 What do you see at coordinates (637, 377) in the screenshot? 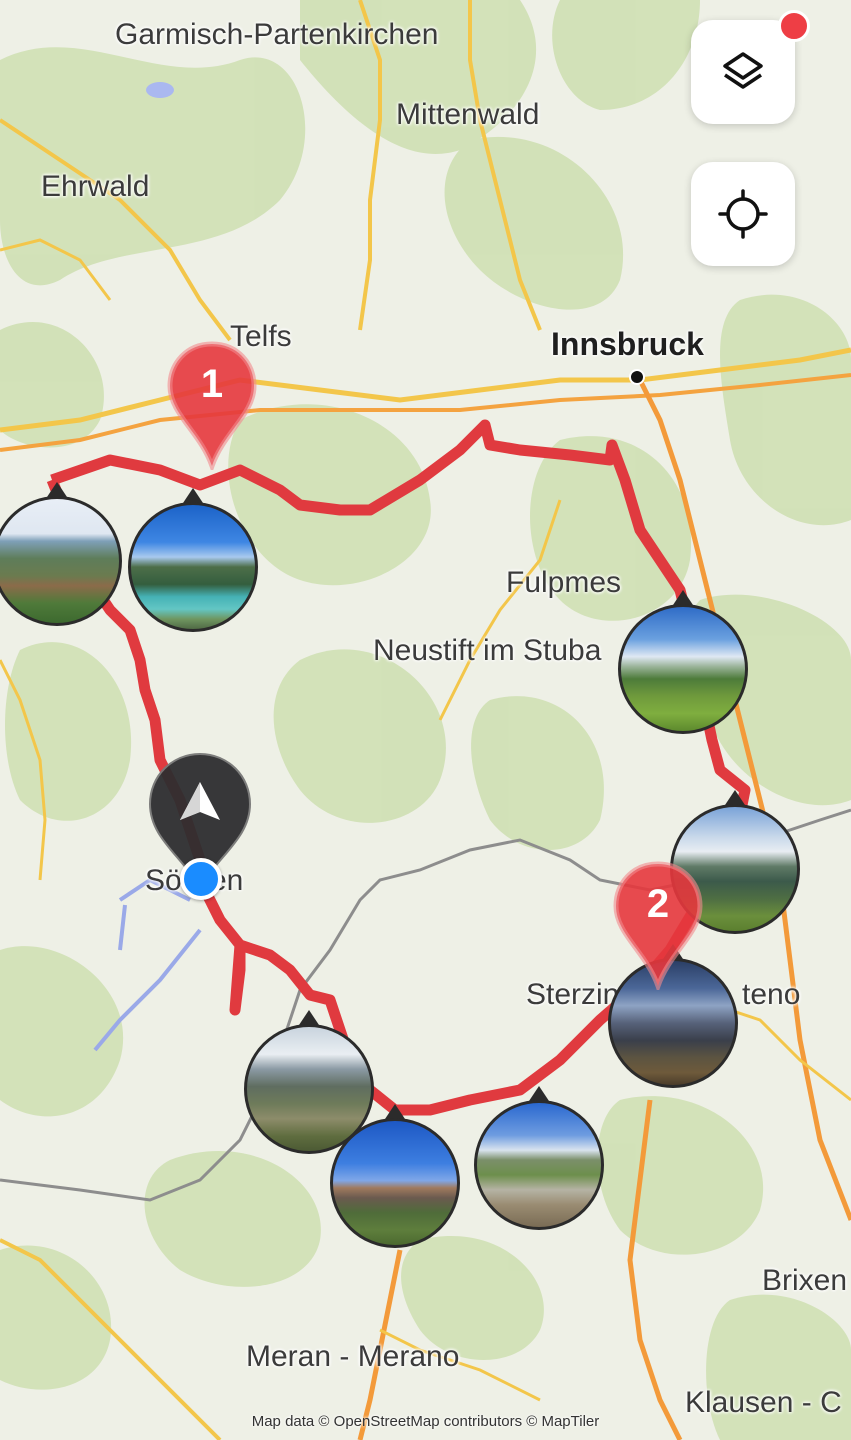
I see `city-dot` at bounding box center [637, 377].